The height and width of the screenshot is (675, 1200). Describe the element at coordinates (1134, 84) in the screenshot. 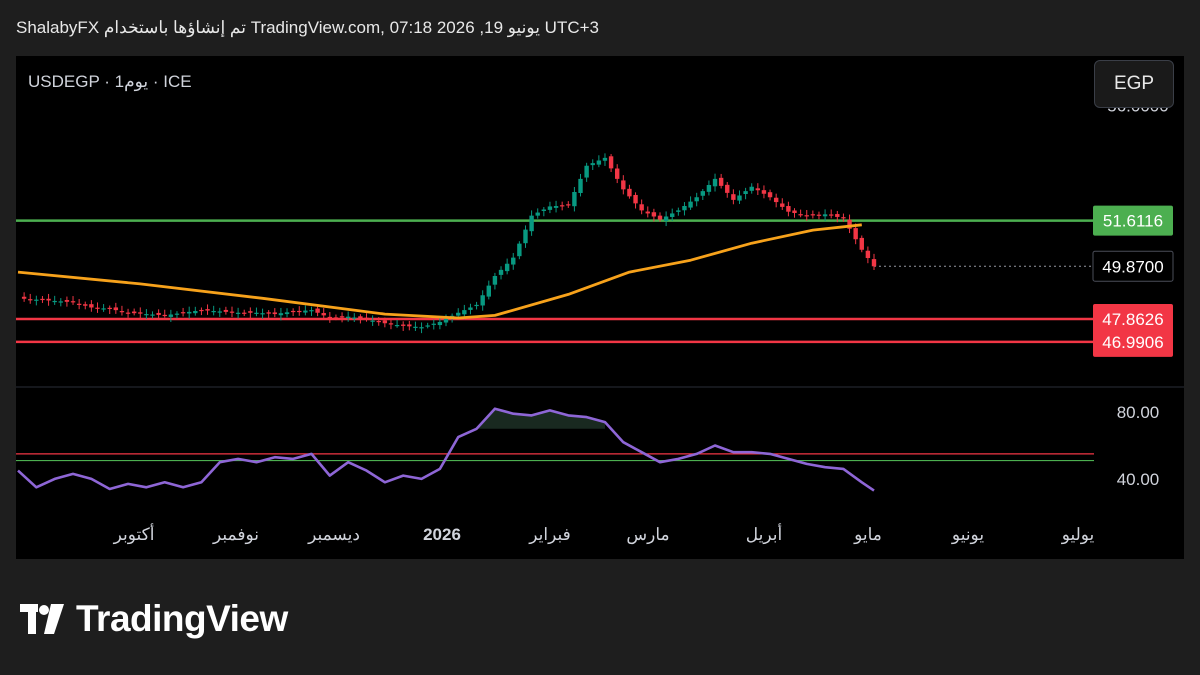

I see `currency-button: EGP` at that location.